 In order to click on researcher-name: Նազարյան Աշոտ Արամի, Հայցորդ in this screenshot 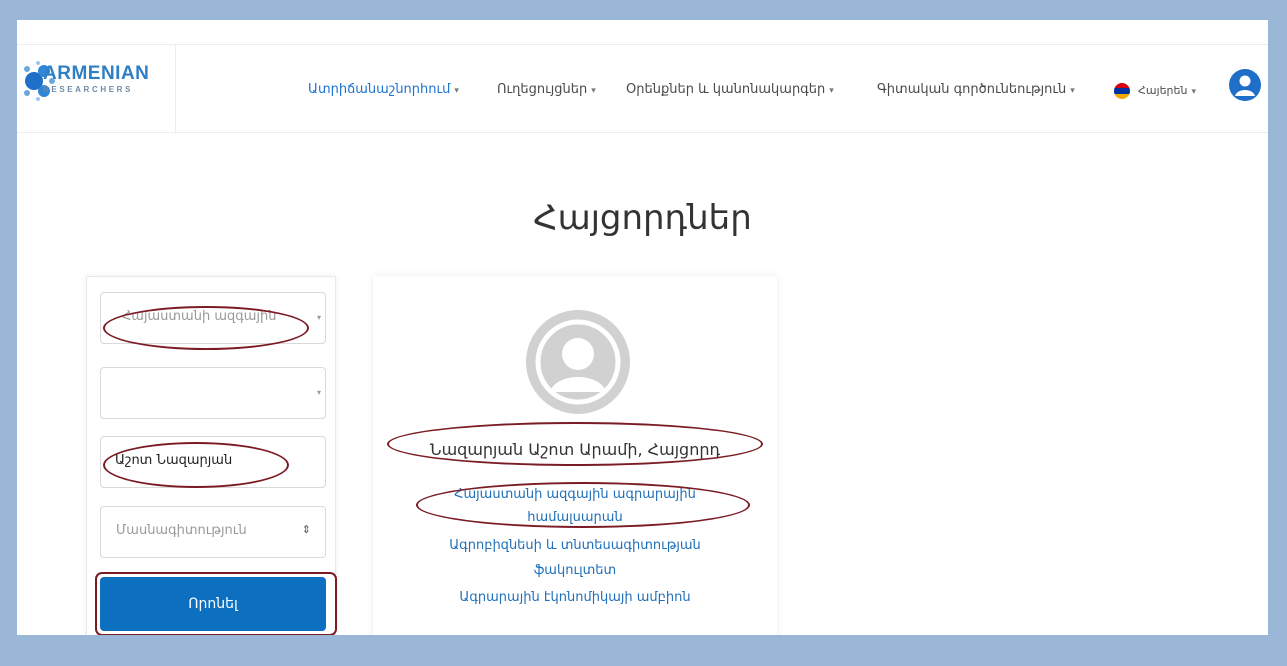, I will do `click(575, 449)`.